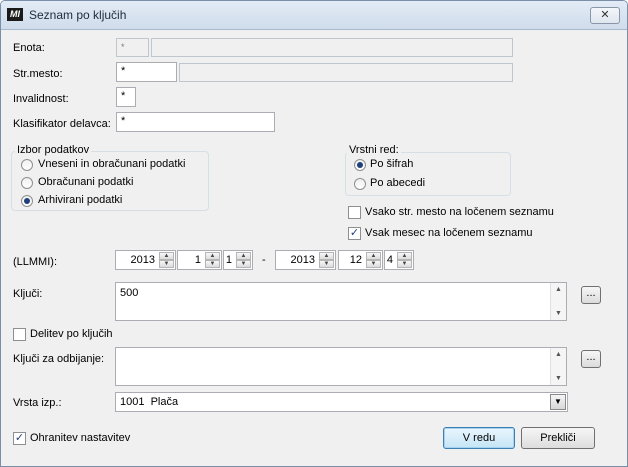 The width and height of the screenshot is (628, 467). I want to click on from-month-spinner: 1 ▲ ▼, so click(199, 260).